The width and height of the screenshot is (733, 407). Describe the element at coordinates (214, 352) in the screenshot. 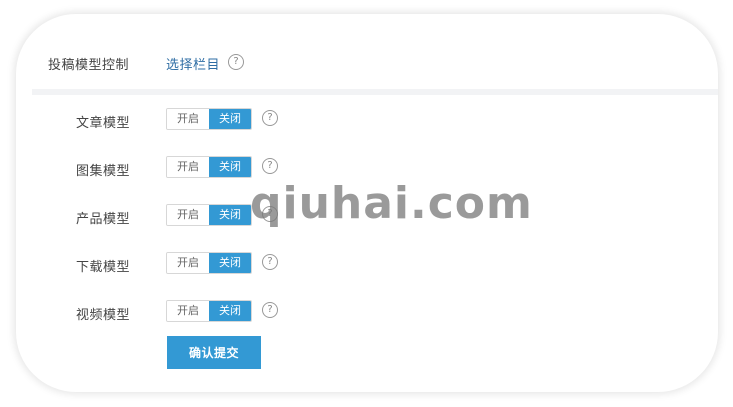

I see `submit-button: 确认提交` at that location.